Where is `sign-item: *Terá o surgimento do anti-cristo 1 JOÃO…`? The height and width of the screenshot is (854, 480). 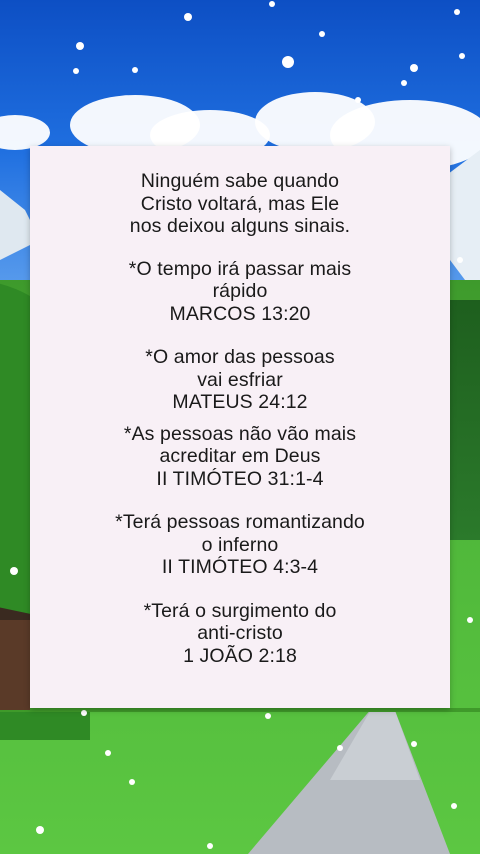
sign-item: *Terá o surgimento do anti-cristo 1 JOÃO… is located at coordinates (240, 634).